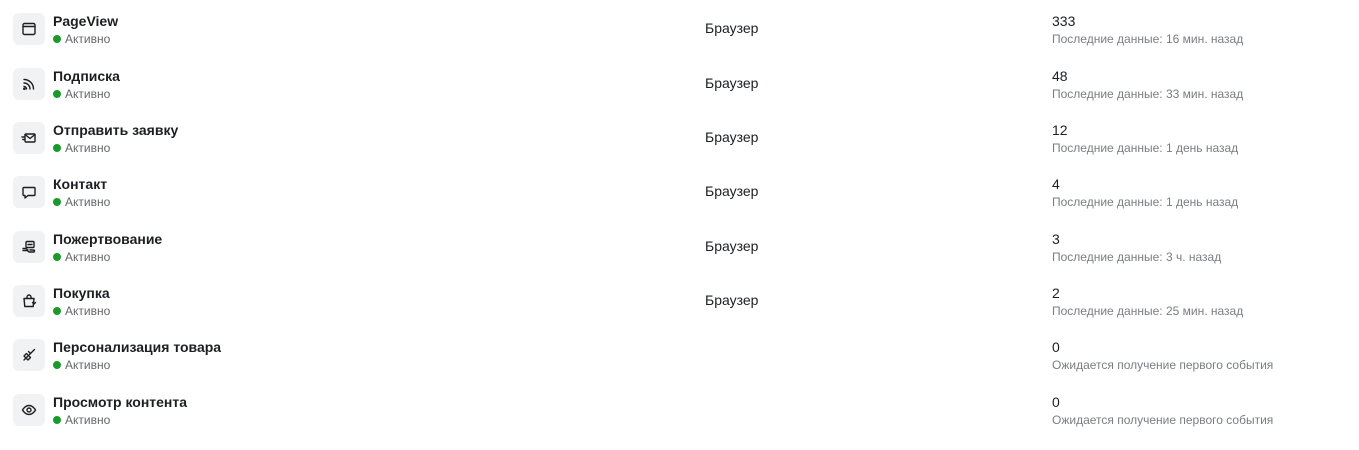 The width and height of the screenshot is (1359, 450). I want to click on event-name: PageView, so click(85, 21).